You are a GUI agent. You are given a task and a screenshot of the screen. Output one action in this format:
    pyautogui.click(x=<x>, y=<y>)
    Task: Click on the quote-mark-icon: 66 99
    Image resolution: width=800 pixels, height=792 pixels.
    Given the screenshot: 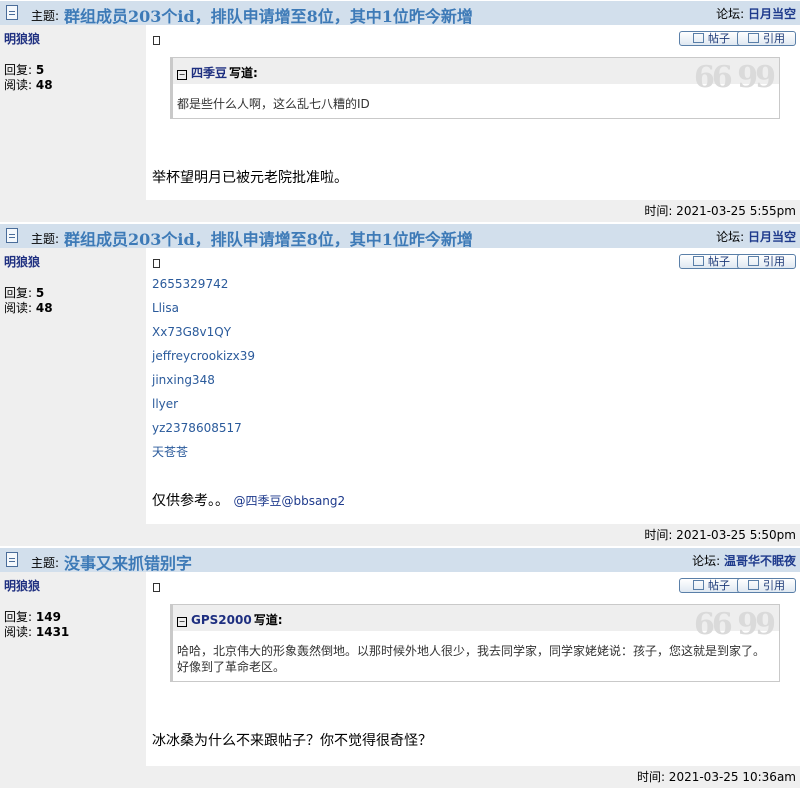 What is the action you would take?
    pyautogui.click(x=735, y=624)
    